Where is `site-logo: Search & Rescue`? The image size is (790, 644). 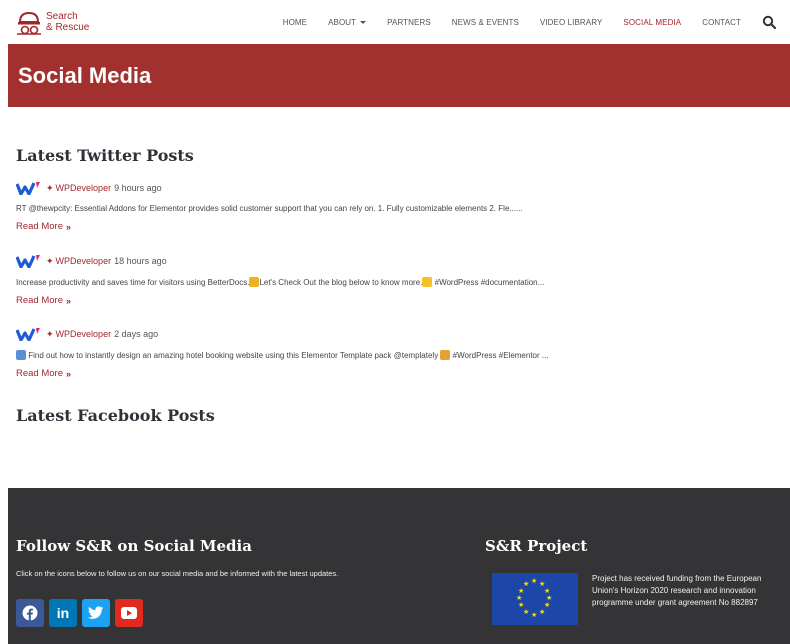
site-logo: Search & Rescue is located at coordinates (59, 22).